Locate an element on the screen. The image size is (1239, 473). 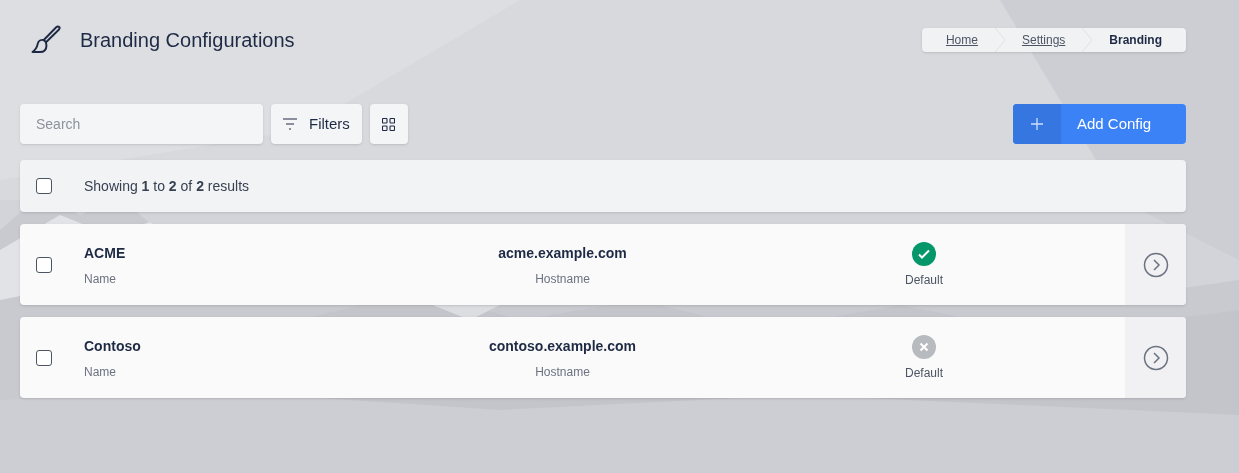
config-name: Contoso is located at coordinates (113, 346).